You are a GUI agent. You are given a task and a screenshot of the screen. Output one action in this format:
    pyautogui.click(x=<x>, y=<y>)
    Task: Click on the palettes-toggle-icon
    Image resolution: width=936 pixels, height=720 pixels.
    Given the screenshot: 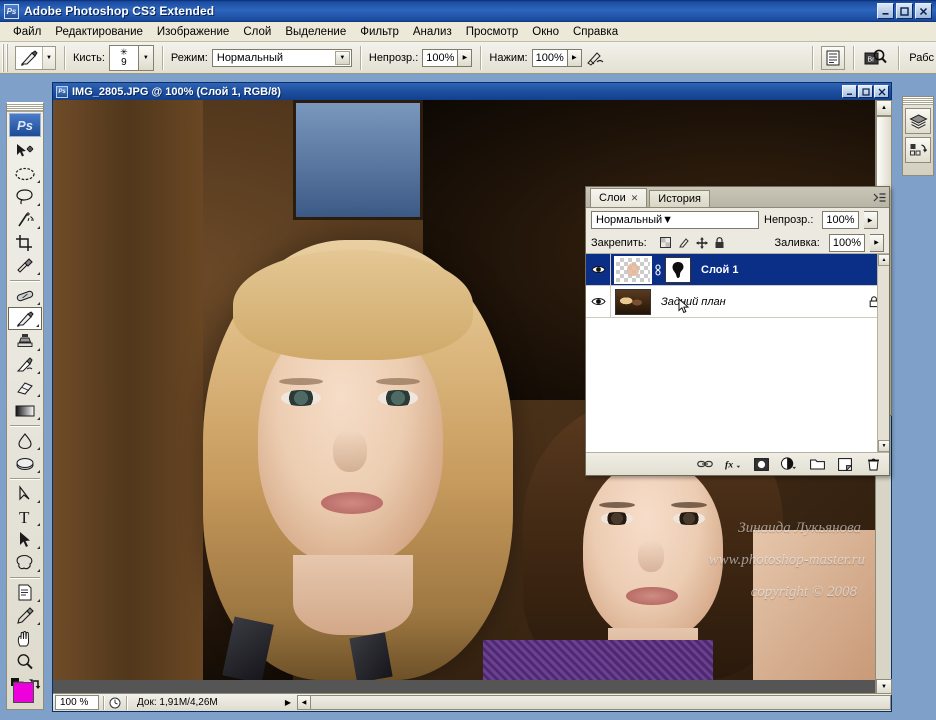 What is the action you would take?
    pyautogui.click(x=833, y=58)
    